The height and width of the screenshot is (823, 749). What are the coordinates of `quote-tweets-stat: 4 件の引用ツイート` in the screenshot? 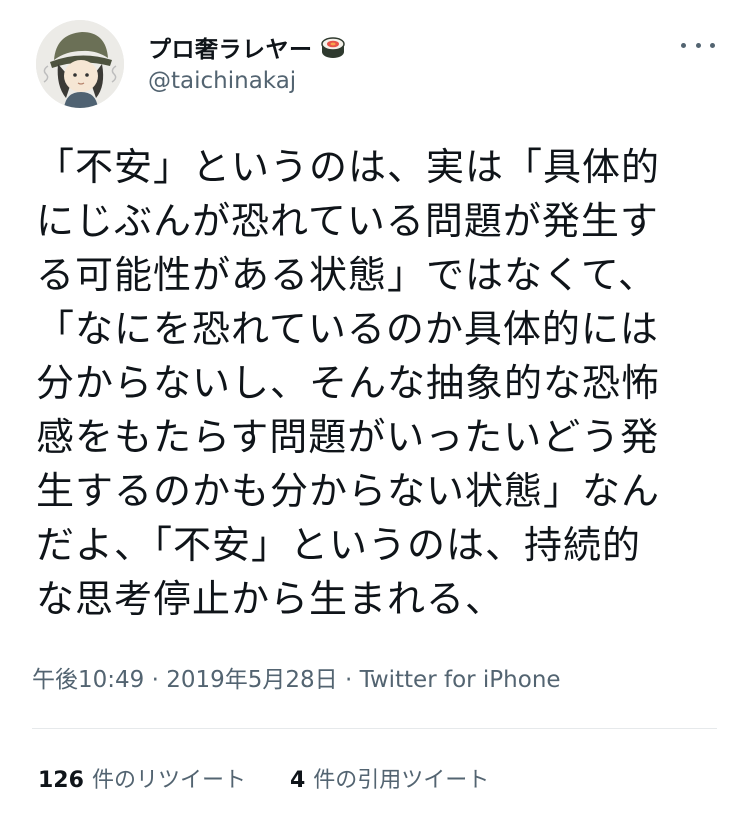 It's located at (389, 778).